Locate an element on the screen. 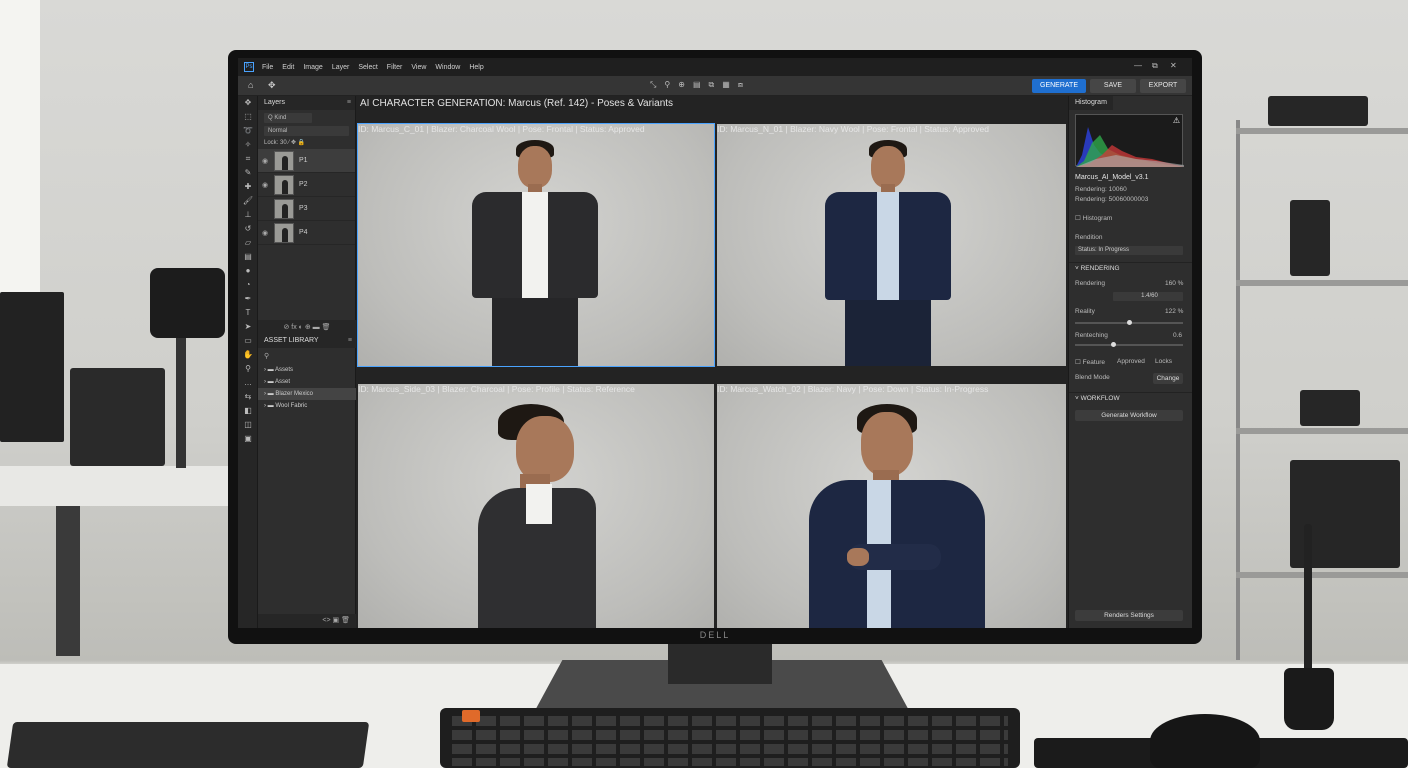 The height and width of the screenshot is (768, 1408). zoom-tool-icon: ⚲ is located at coordinates (248, 369).